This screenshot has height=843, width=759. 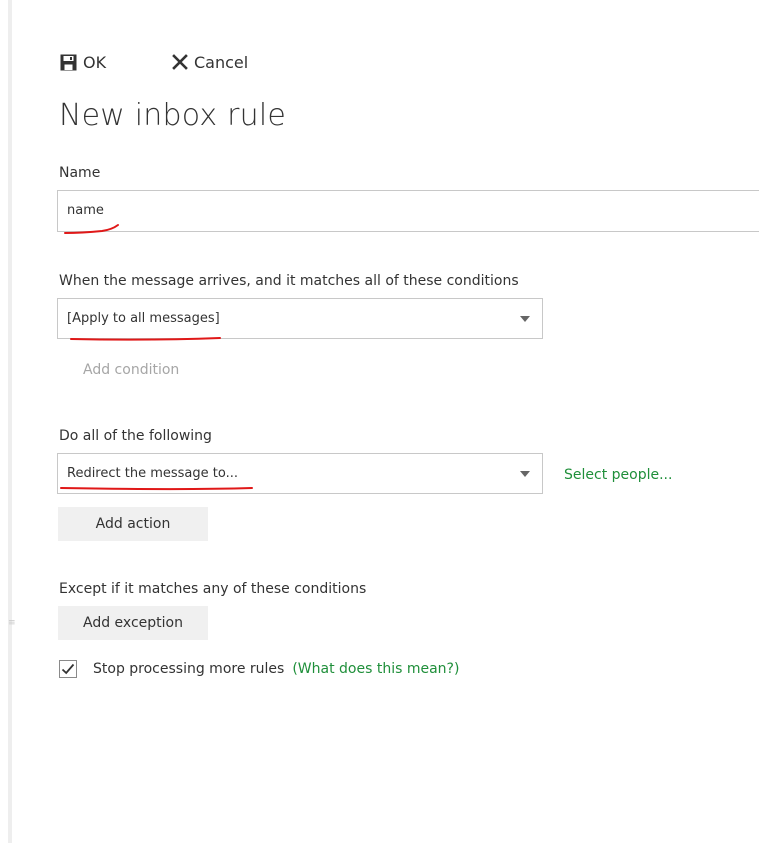 I want to click on checkmark-icon, so click(x=68, y=669).